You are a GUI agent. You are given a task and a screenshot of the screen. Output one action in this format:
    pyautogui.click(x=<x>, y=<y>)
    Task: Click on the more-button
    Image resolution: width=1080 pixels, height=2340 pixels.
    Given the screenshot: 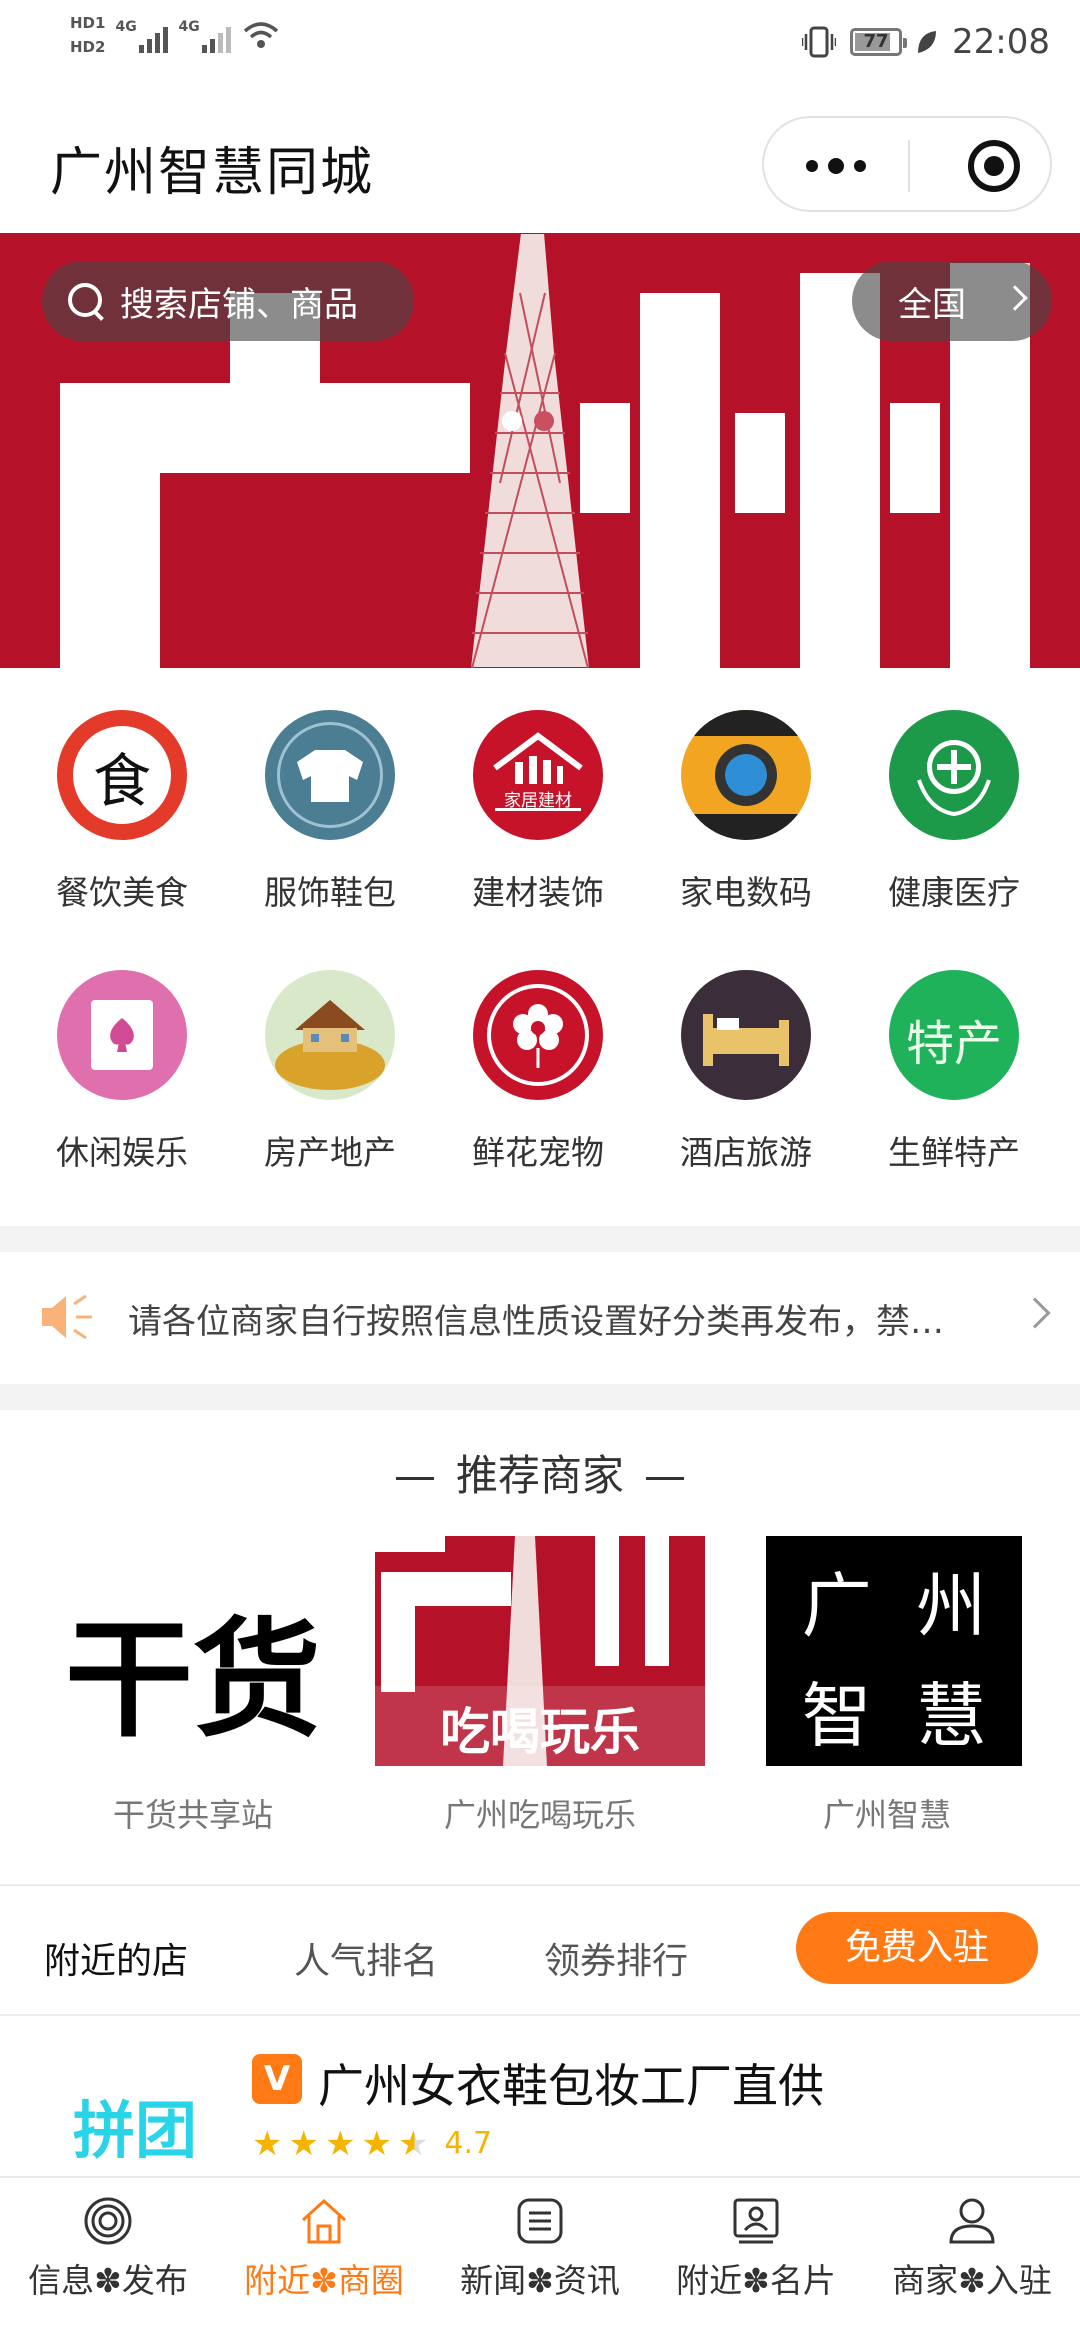 What is the action you would take?
    pyautogui.click(x=836, y=166)
    